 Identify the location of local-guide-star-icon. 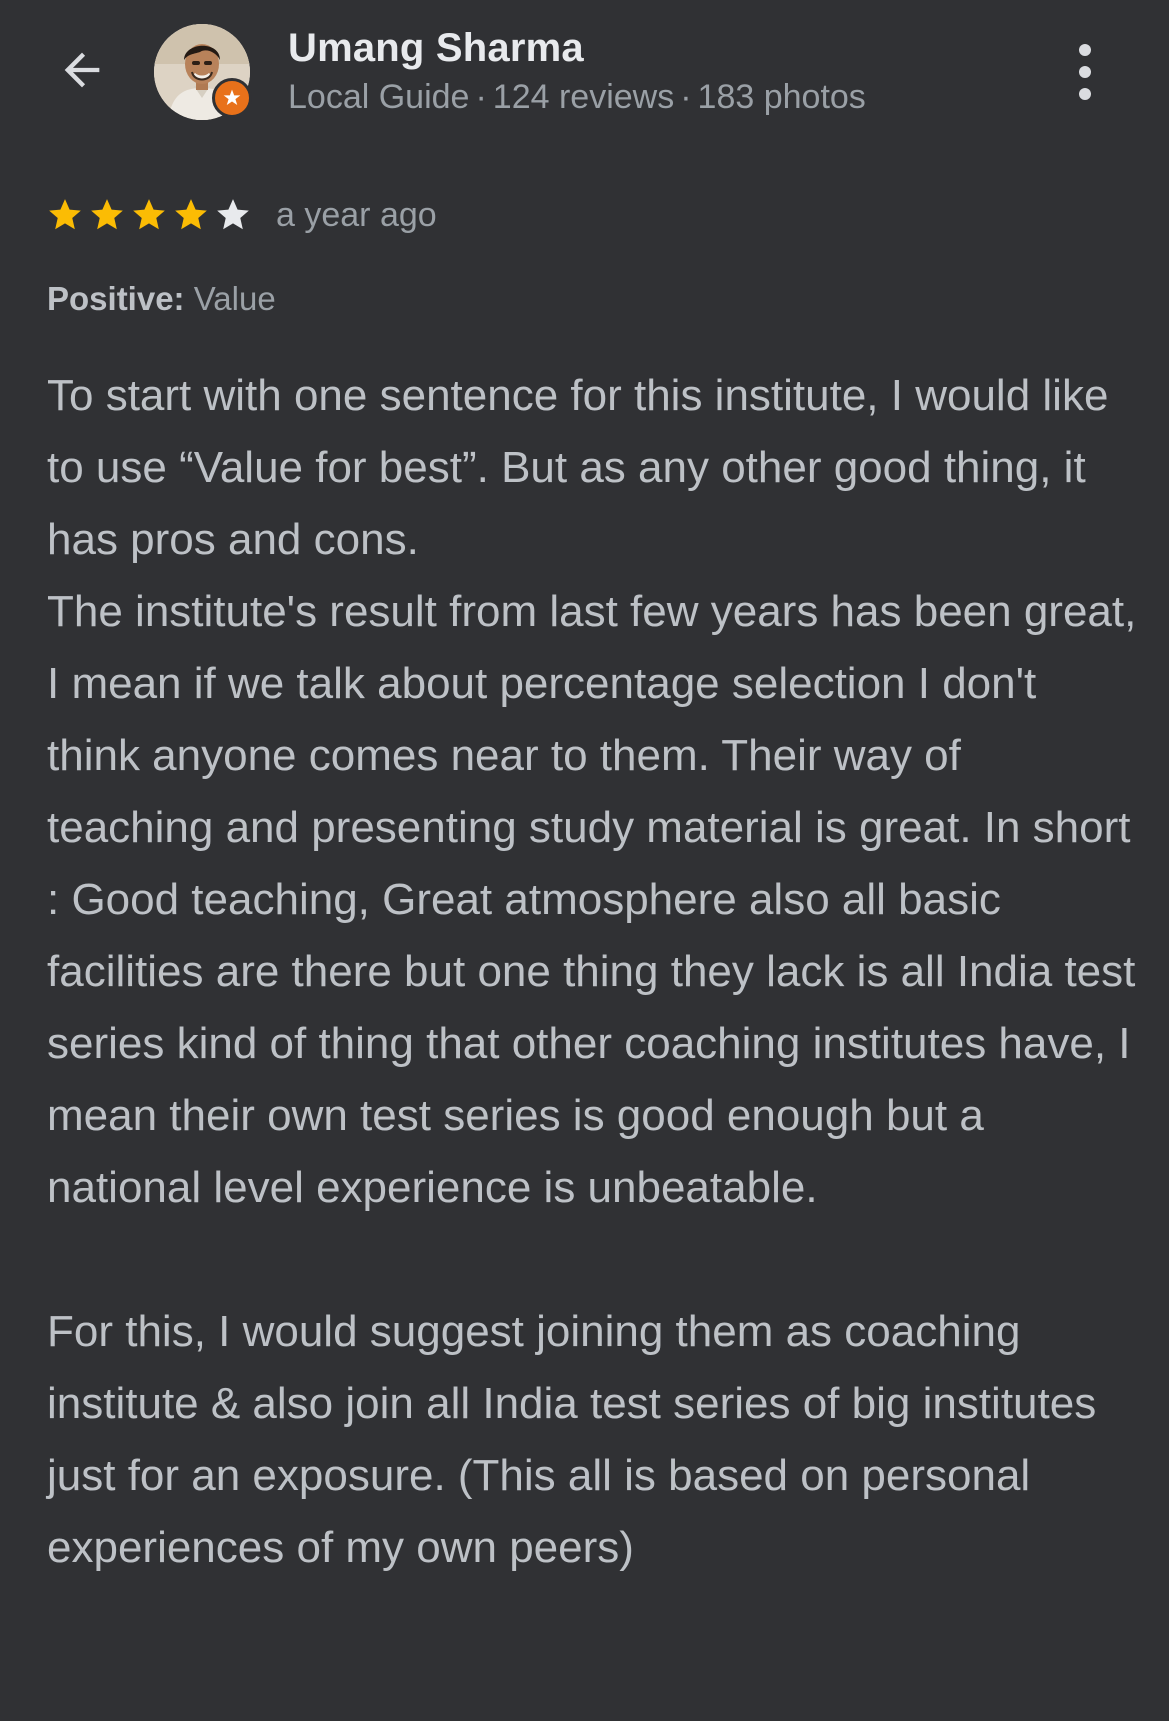
(232, 97).